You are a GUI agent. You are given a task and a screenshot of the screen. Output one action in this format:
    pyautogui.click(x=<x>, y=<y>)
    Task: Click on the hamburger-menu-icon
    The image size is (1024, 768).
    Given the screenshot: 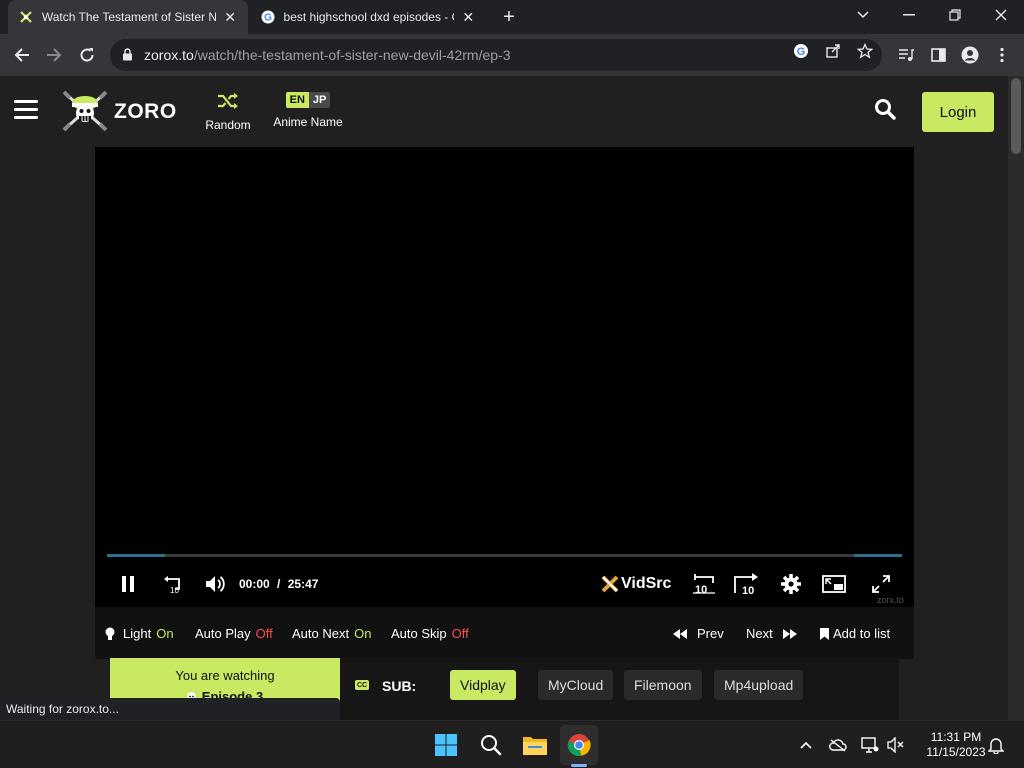 What is the action you would take?
    pyautogui.click(x=26, y=110)
    